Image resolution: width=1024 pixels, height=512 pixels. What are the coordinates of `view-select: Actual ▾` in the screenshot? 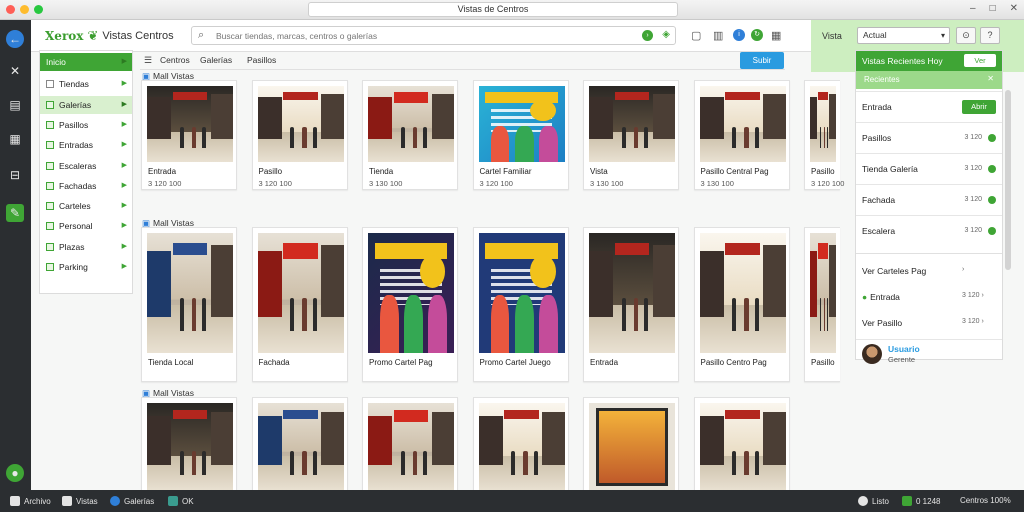 It's located at (903, 35).